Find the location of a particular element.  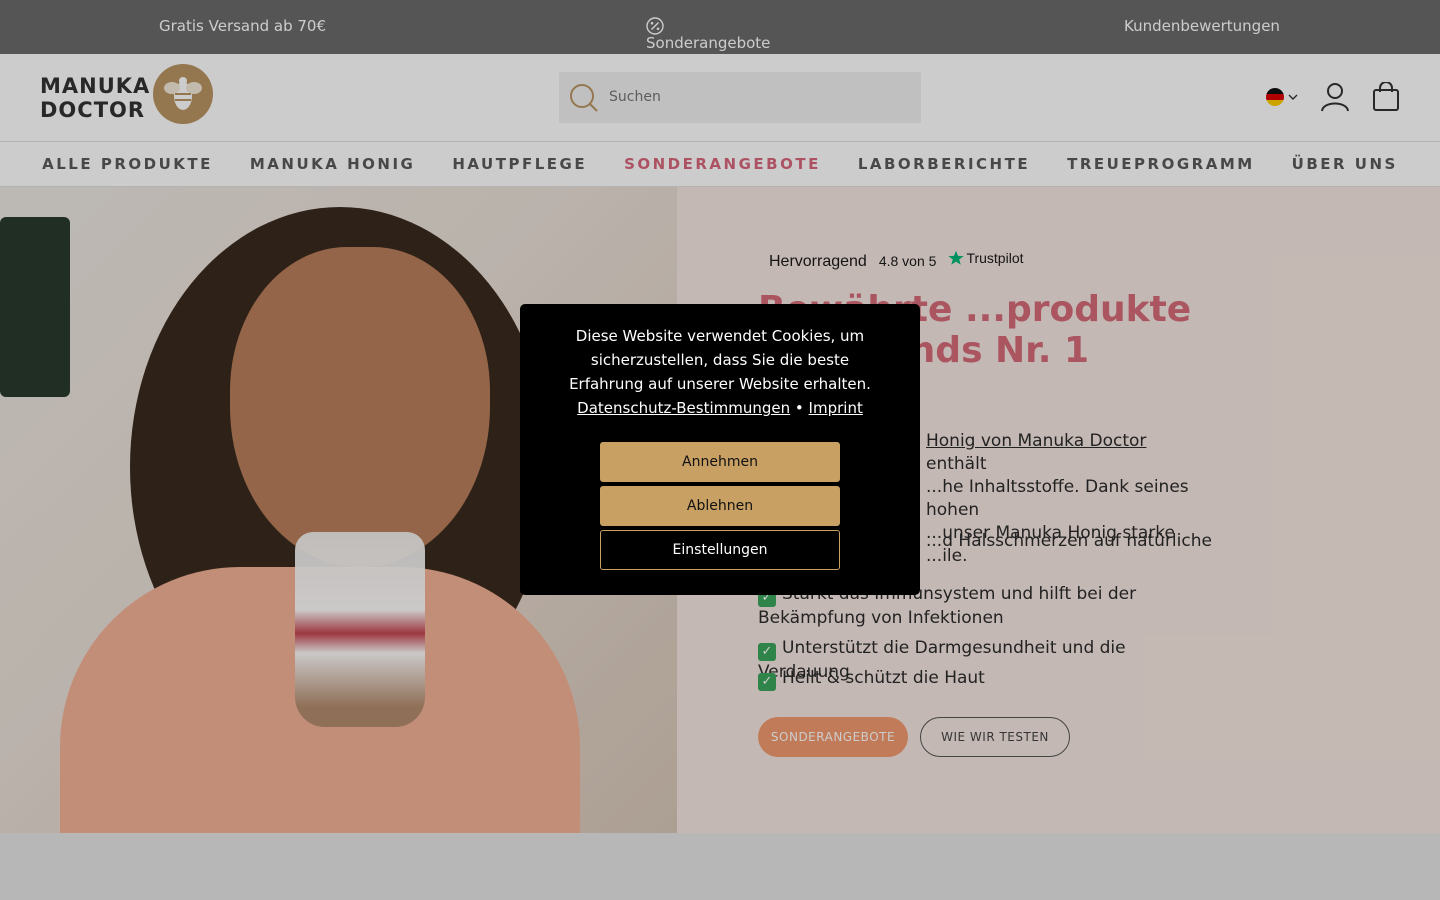

decline-cookies-button: Ablehnen is located at coordinates (720, 506).